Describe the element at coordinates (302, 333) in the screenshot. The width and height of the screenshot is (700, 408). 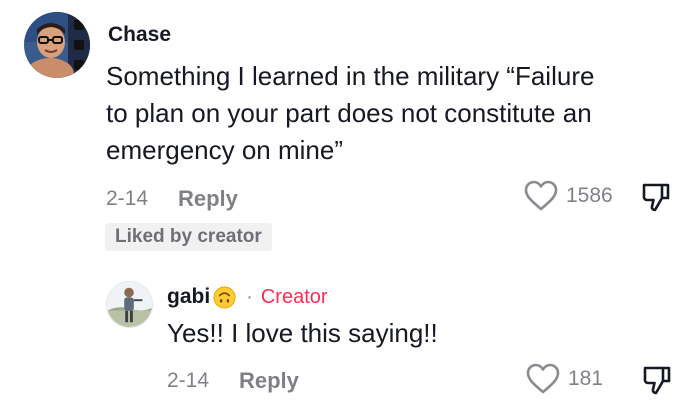
I see `reply-text: Yes!! I love this saying!!` at that location.